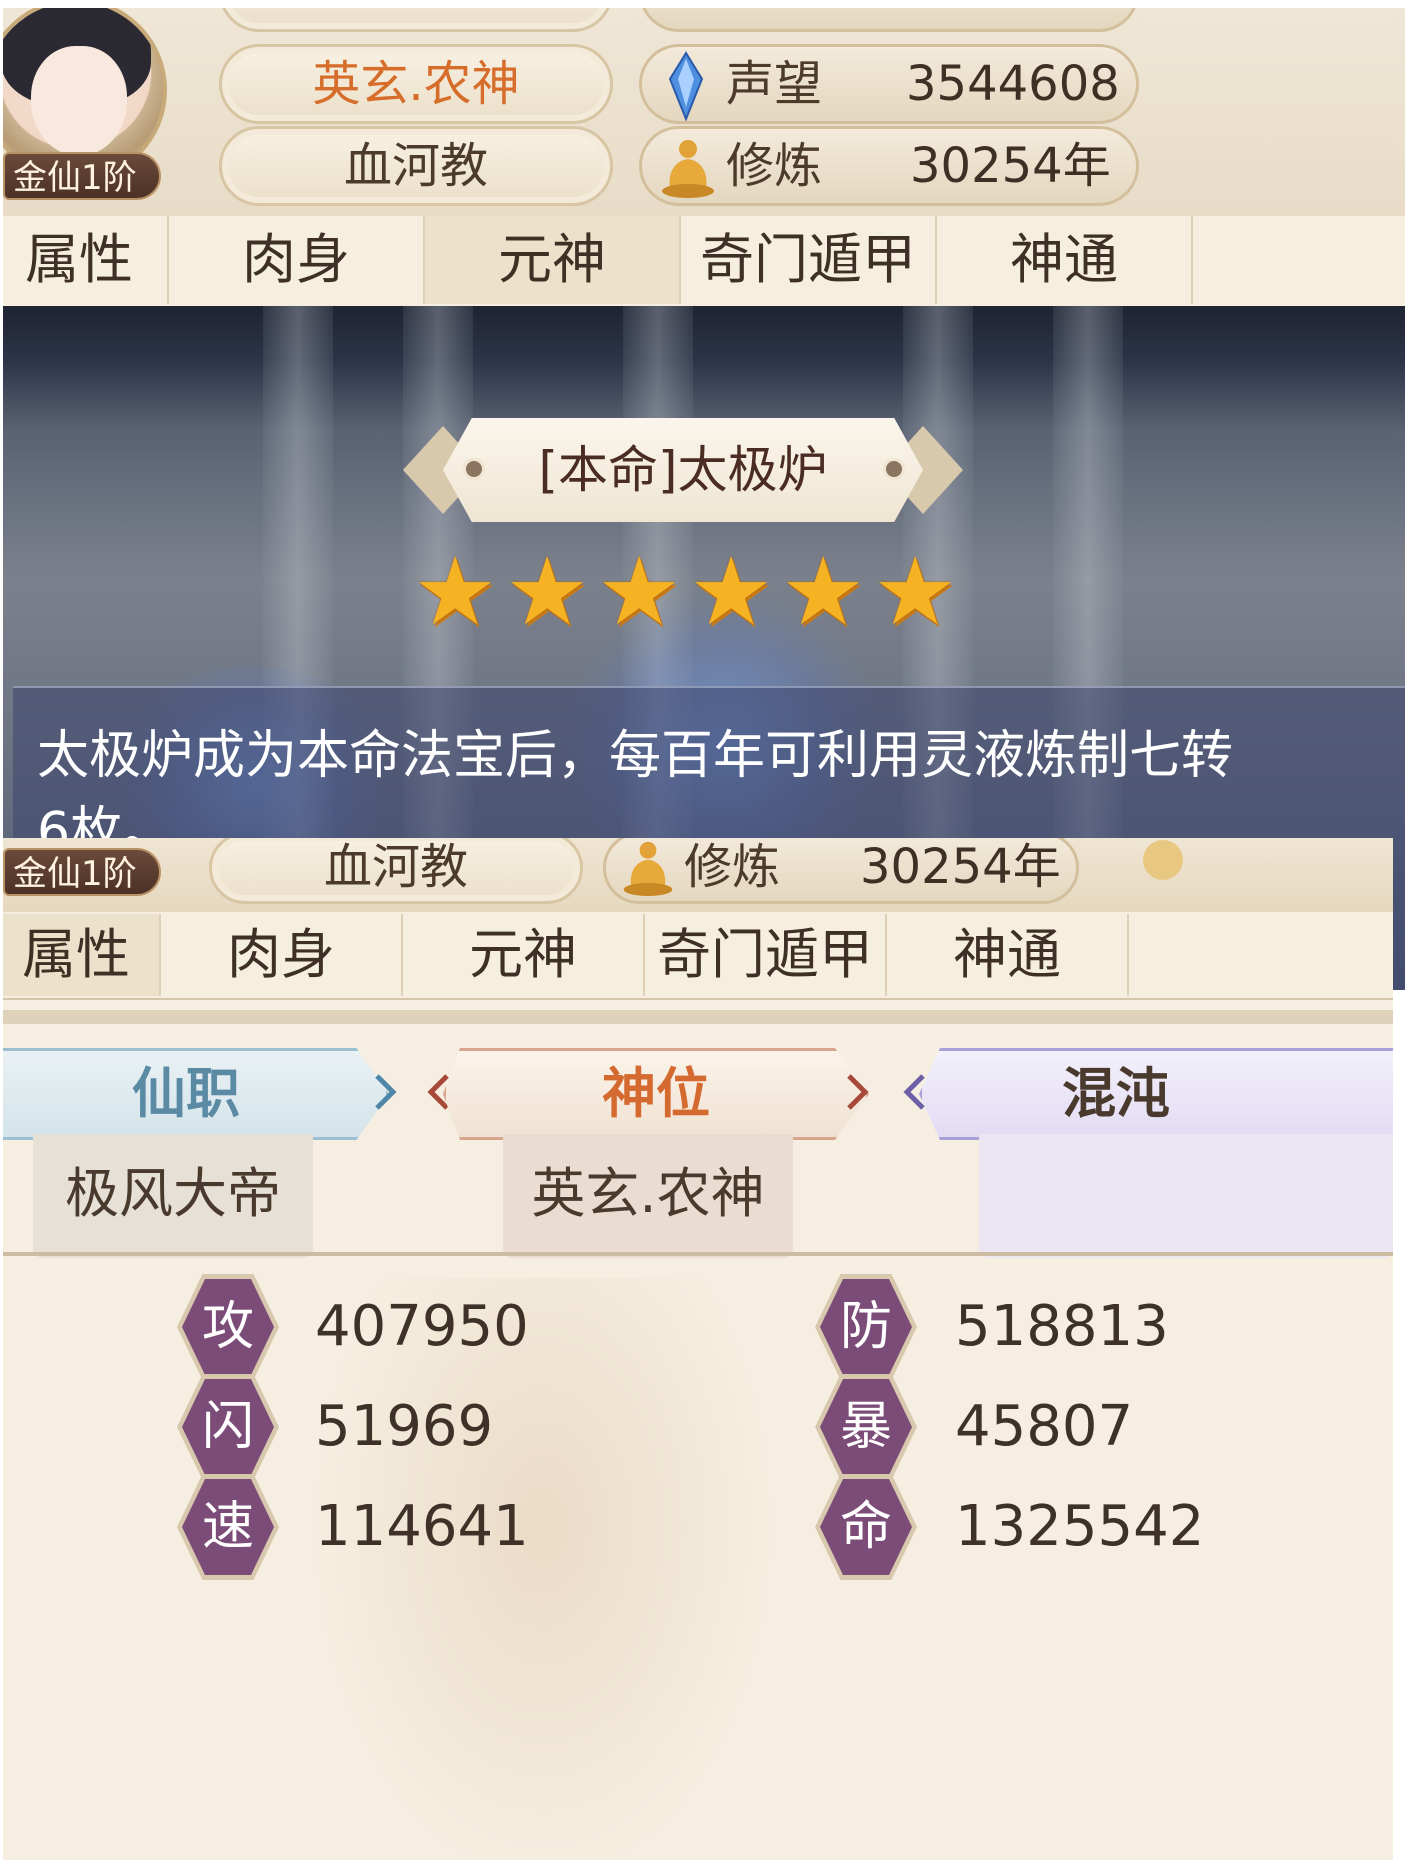 The height and width of the screenshot is (1868, 1408). What do you see at coordinates (1186, 1196) in the screenshot?
I see `chaos-value` at bounding box center [1186, 1196].